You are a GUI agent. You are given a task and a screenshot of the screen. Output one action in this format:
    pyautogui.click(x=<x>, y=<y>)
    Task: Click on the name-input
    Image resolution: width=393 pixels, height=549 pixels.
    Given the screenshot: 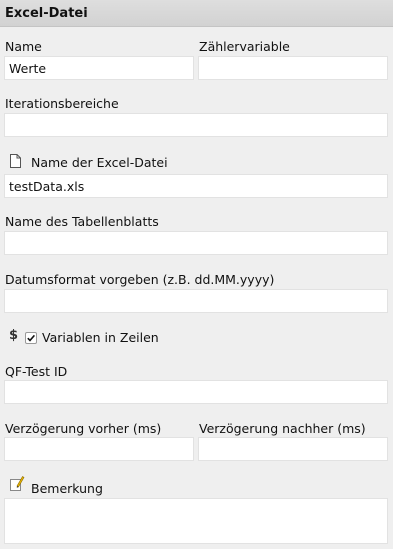 What is the action you would take?
    pyautogui.click(x=99, y=68)
    